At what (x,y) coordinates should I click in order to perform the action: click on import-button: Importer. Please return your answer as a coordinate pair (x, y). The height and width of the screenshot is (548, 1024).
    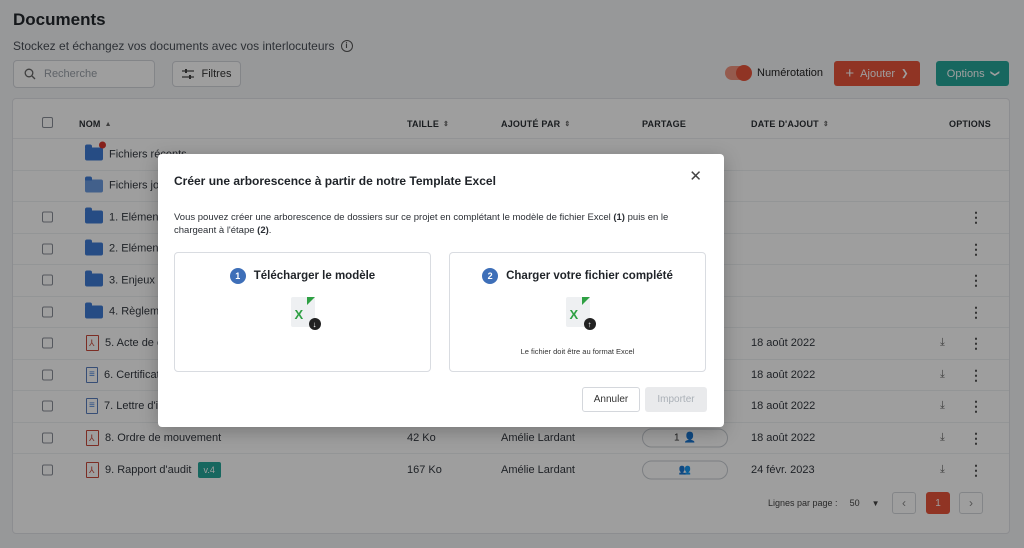
    Looking at the image, I should click on (676, 399).